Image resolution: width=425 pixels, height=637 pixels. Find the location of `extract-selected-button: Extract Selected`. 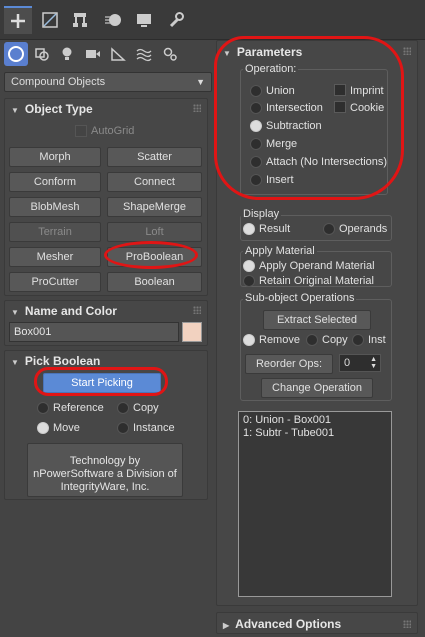

extract-selected-button: Extract Selected is located at coordinates (317, 320).